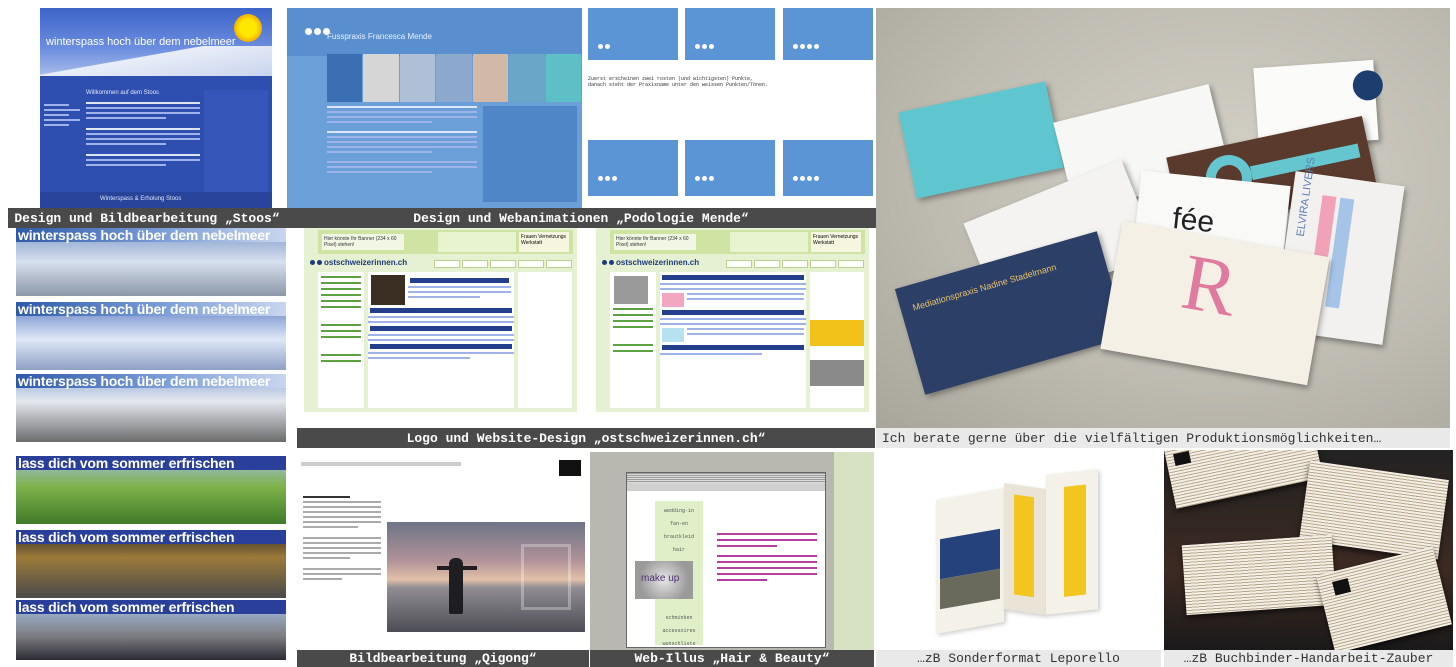  What do you see at coordinates (441, 340) in the screenshot?
I see `ost-main-content` at bounding box center [441, 340].